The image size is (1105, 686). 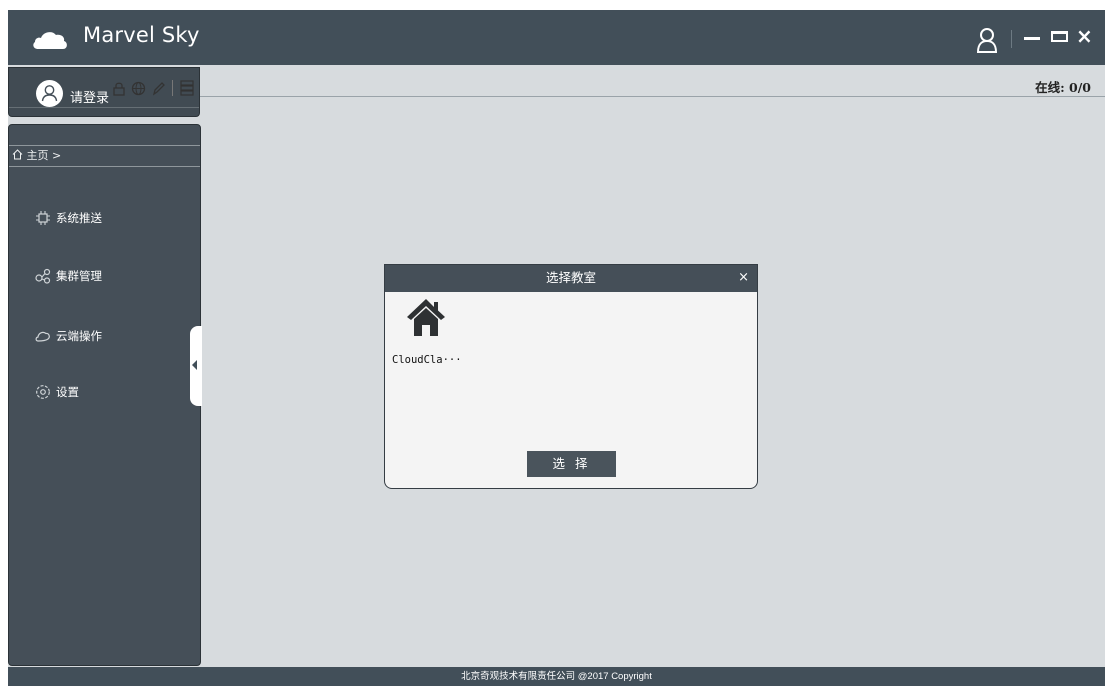 What do you see at coordinates (987, 40) in the screenshot?
I see `user-icon` at bounding box center [987, 40].